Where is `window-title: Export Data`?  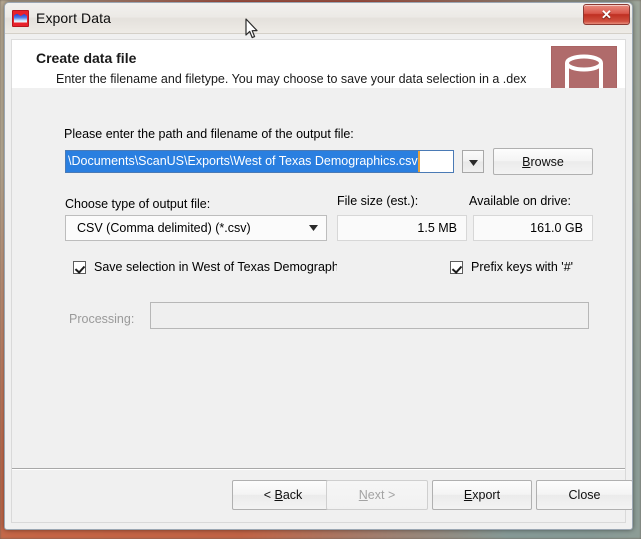
window-title: Export Data is located at coordinates (74, 18).